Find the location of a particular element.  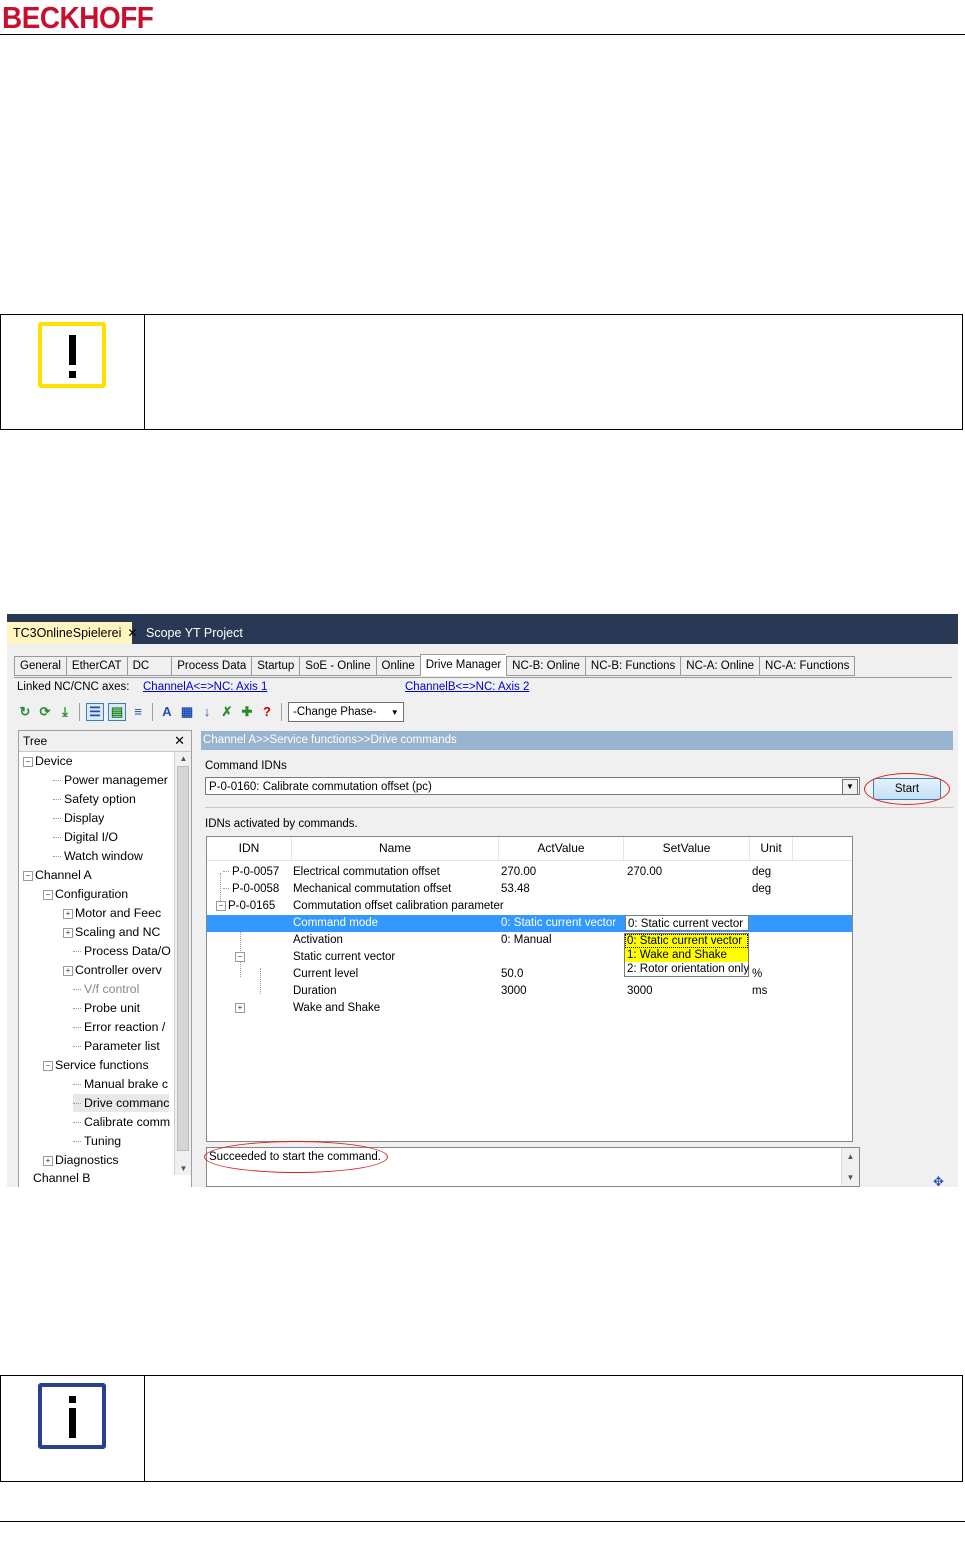

chevron-down-icon: ▼ is located at coordinates (850, 787).